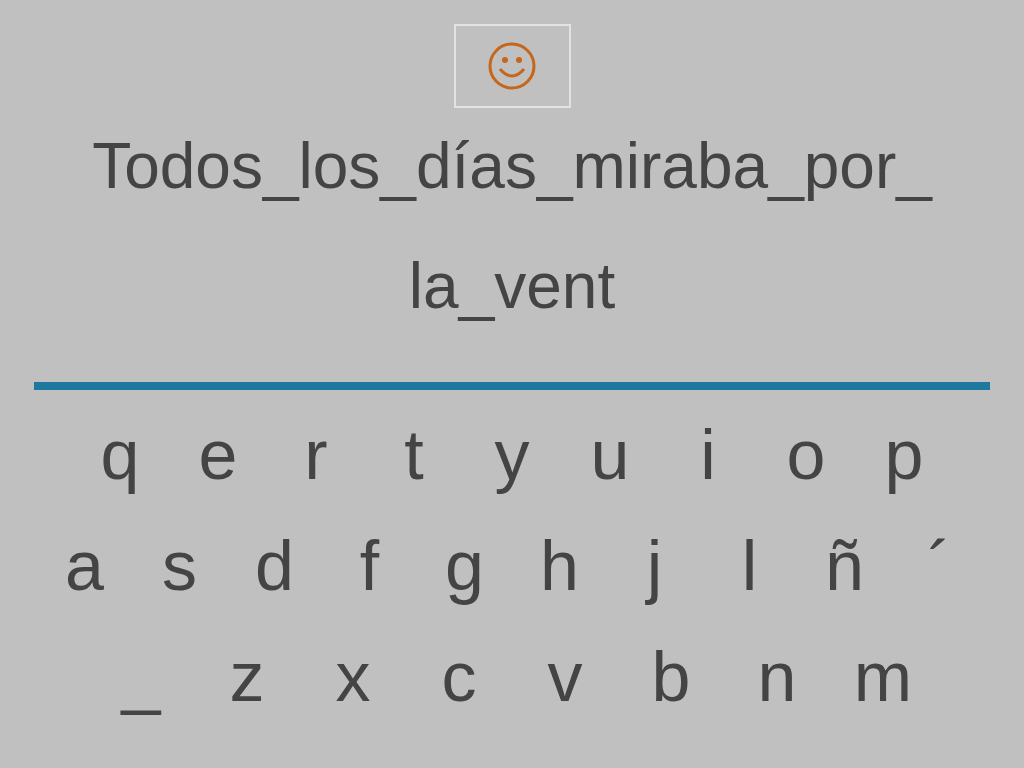 Image resolution: width=1024 pixels, height=768 pixels. I want to click on letter-key: u, so click(610, 455).